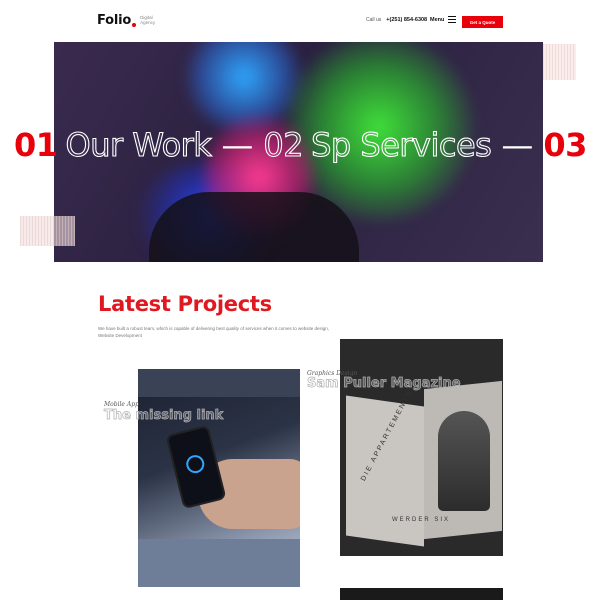  What do you see at coordinates (437, 19) in the screenshot?
I see `menu-label: Menu` at bounding box center [437, 19].